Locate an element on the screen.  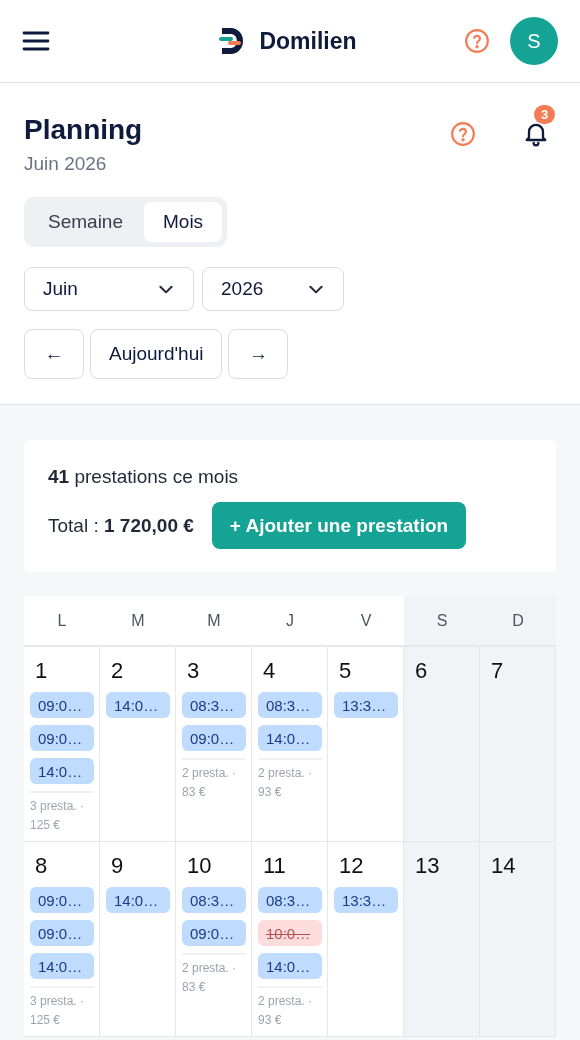
day-number: 5 is located at coordinates (345, 671).